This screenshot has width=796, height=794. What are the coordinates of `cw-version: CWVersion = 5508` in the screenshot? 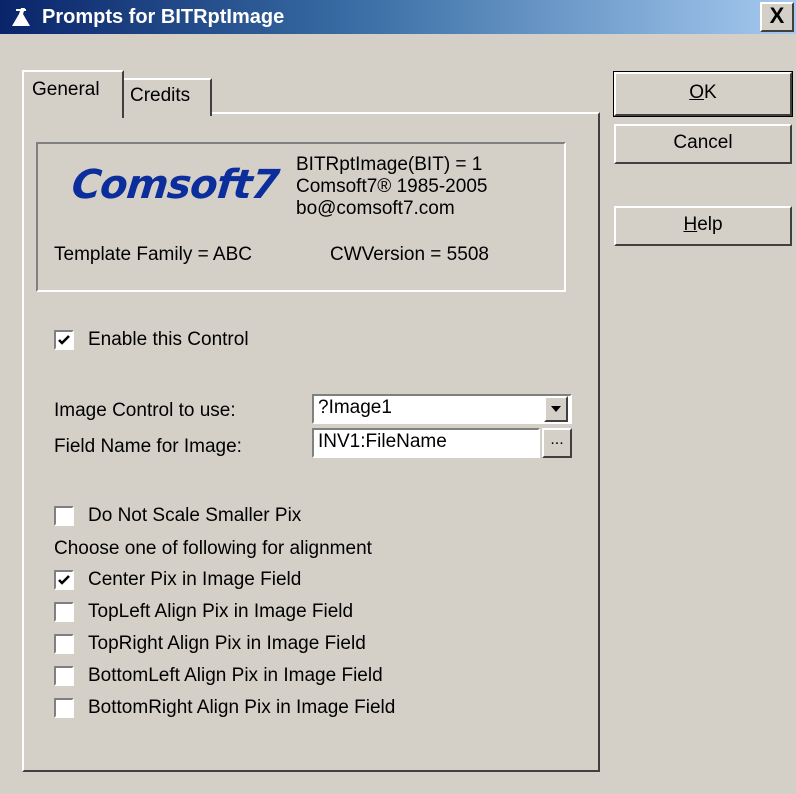 It's located at (409, 254).